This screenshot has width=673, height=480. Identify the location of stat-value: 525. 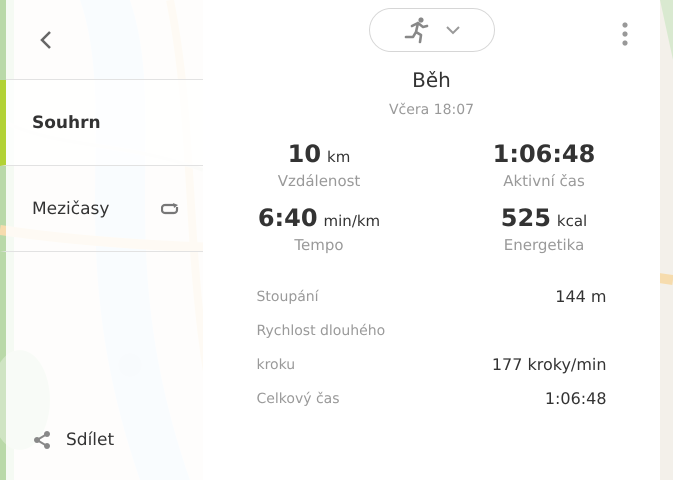
(525, 218).